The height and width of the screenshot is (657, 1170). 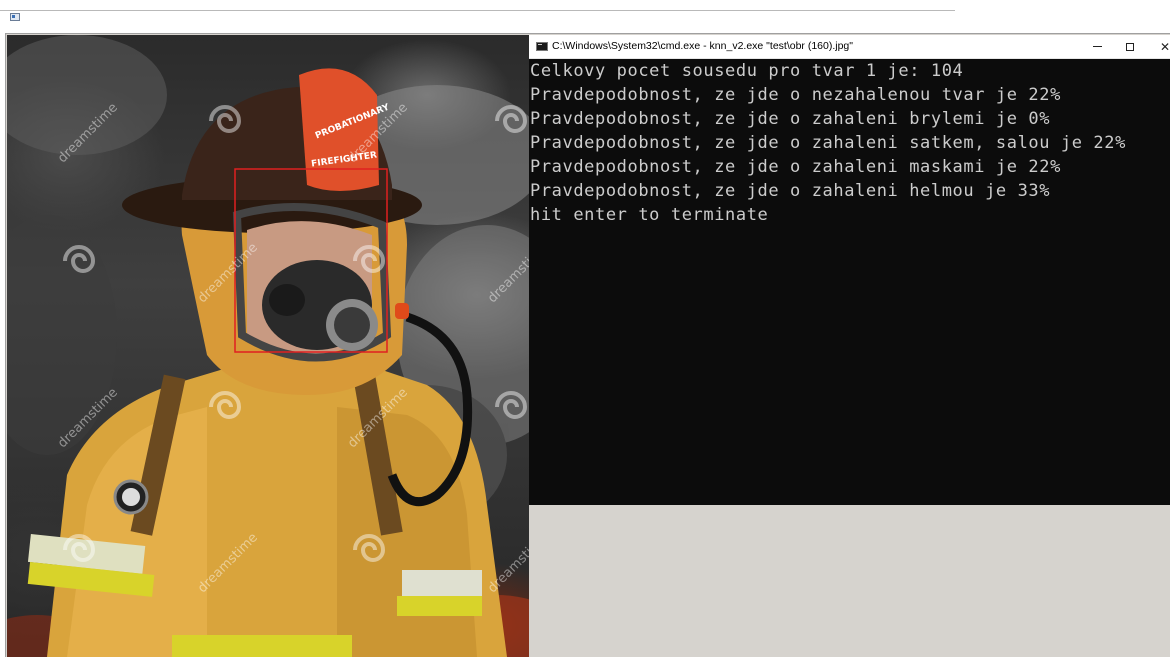 I want to click on close-button: ✕, so click(x=1158, y=46).